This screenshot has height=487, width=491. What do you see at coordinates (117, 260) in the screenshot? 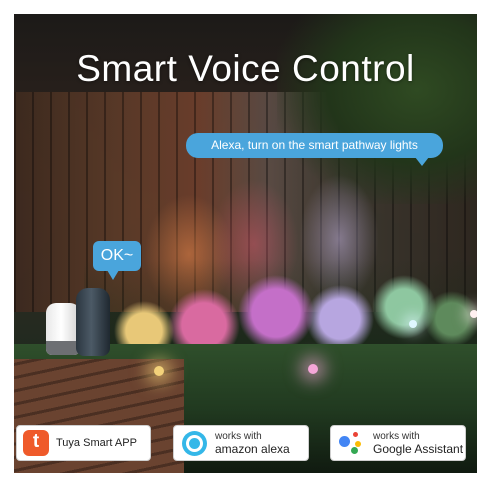
I see `ok-response-bubble: OK~` at bounding box center [117, 260].